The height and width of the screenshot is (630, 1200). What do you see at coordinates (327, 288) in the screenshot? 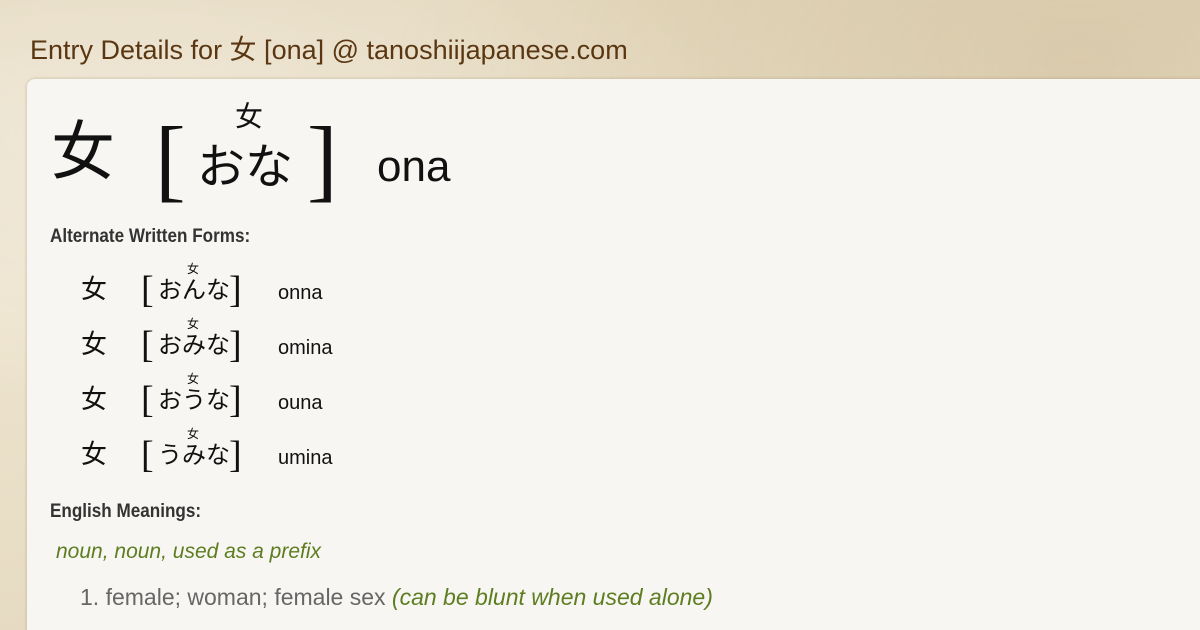
I see `alternate-form-row: 女 [ 女 おんな ] onna` at bounding box center [327, 288].